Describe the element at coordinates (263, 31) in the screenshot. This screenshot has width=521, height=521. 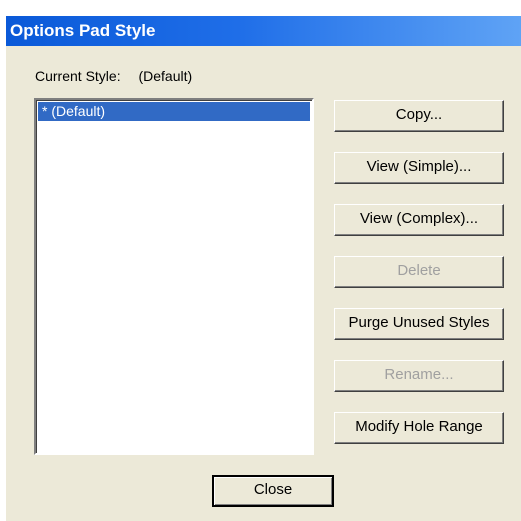
I see `title-bar: Options Pad Style` at that location.